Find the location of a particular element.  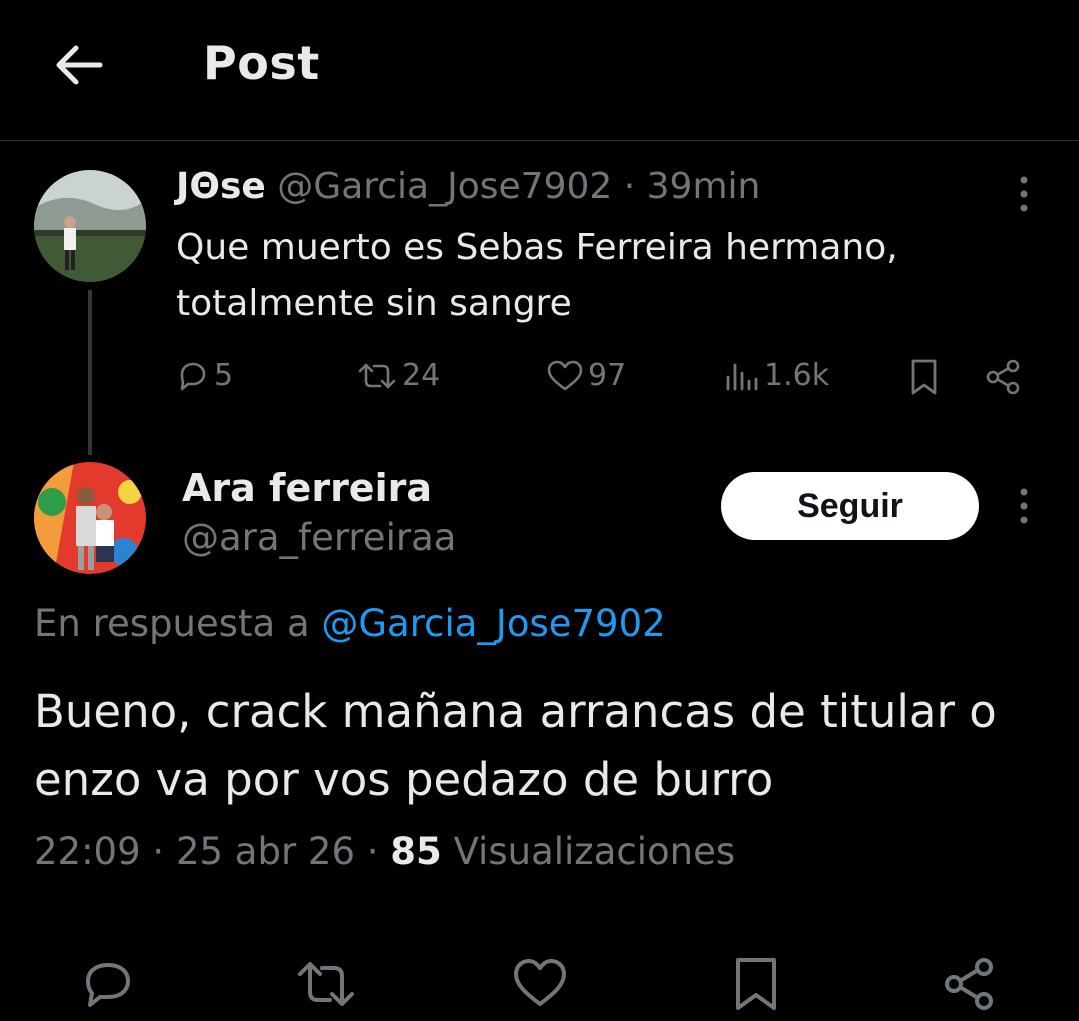

repost-button is located at coordinates (325, 984).